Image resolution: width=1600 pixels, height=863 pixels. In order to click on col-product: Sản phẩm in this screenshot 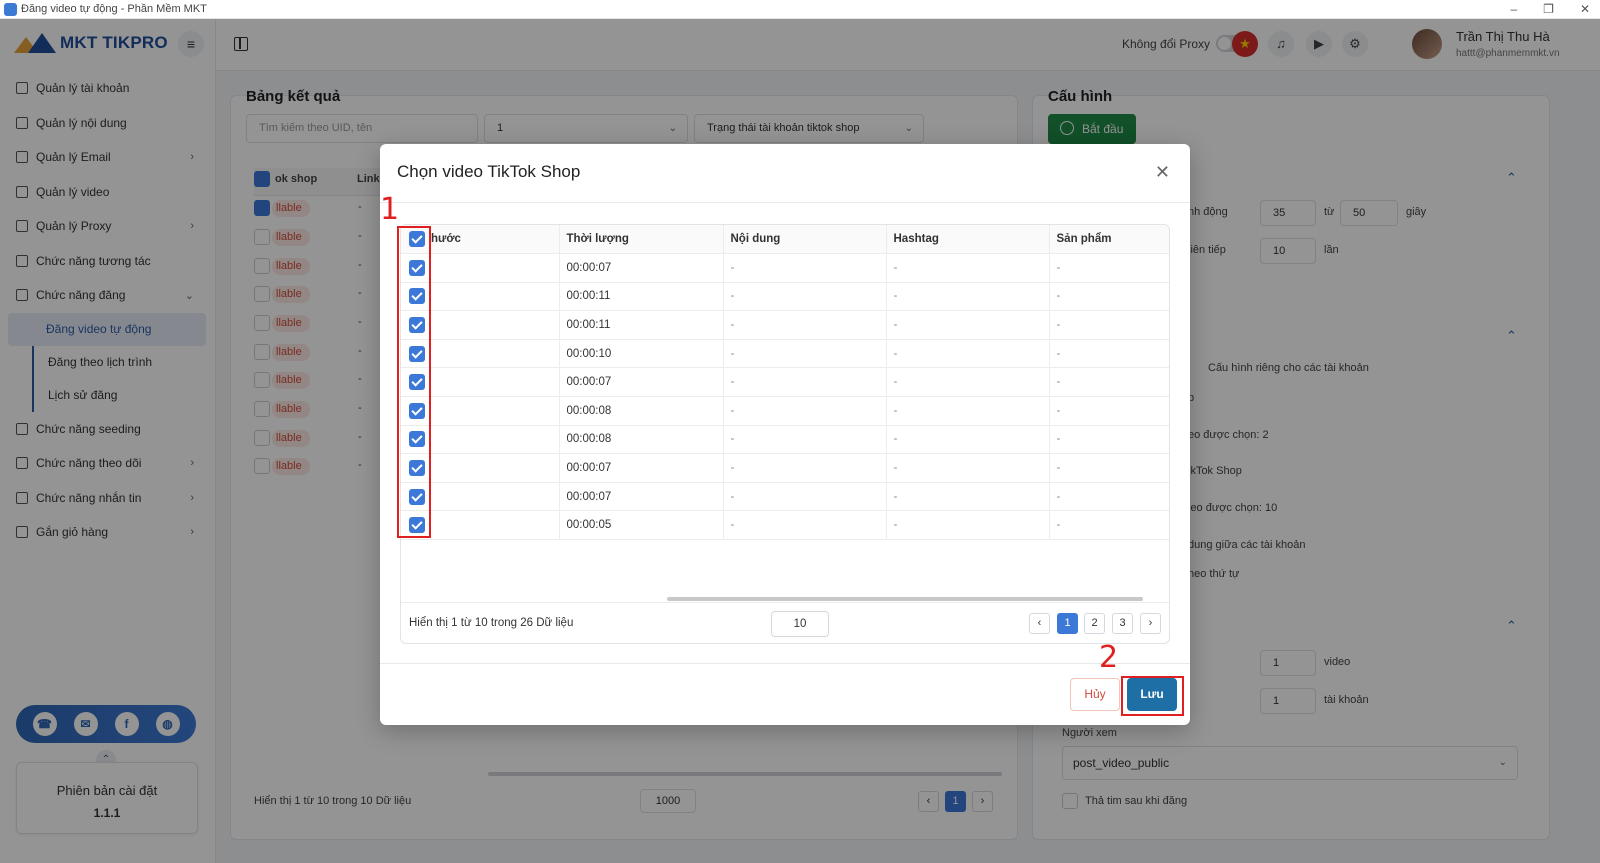, I will do `click(1109, 240)`.